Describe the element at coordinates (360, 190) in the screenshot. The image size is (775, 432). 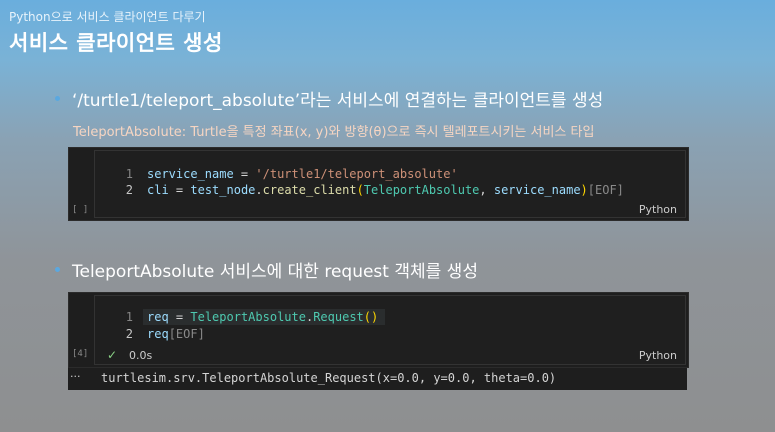
I see `token-paren: (` at that location.